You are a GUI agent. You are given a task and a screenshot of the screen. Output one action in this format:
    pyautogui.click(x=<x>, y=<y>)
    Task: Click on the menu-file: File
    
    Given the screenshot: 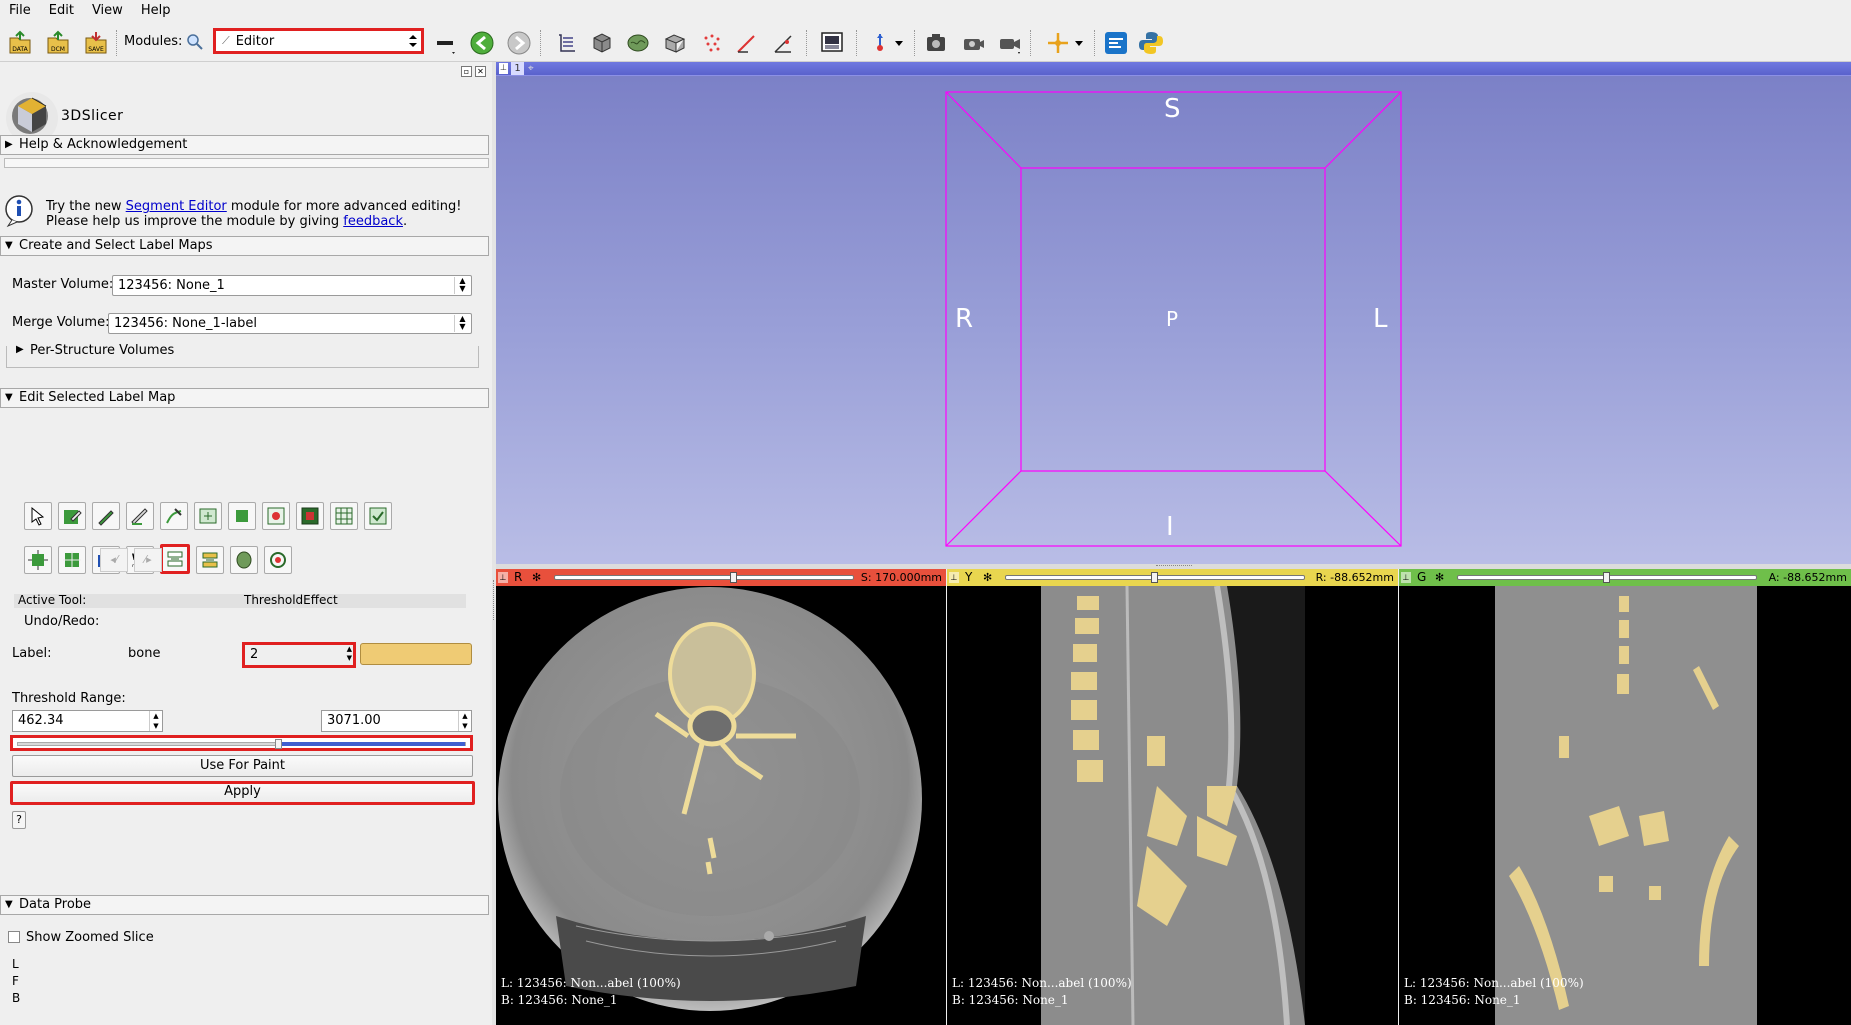 What is the action you would take?
    pyautogui.click(x=20, y=11)
    